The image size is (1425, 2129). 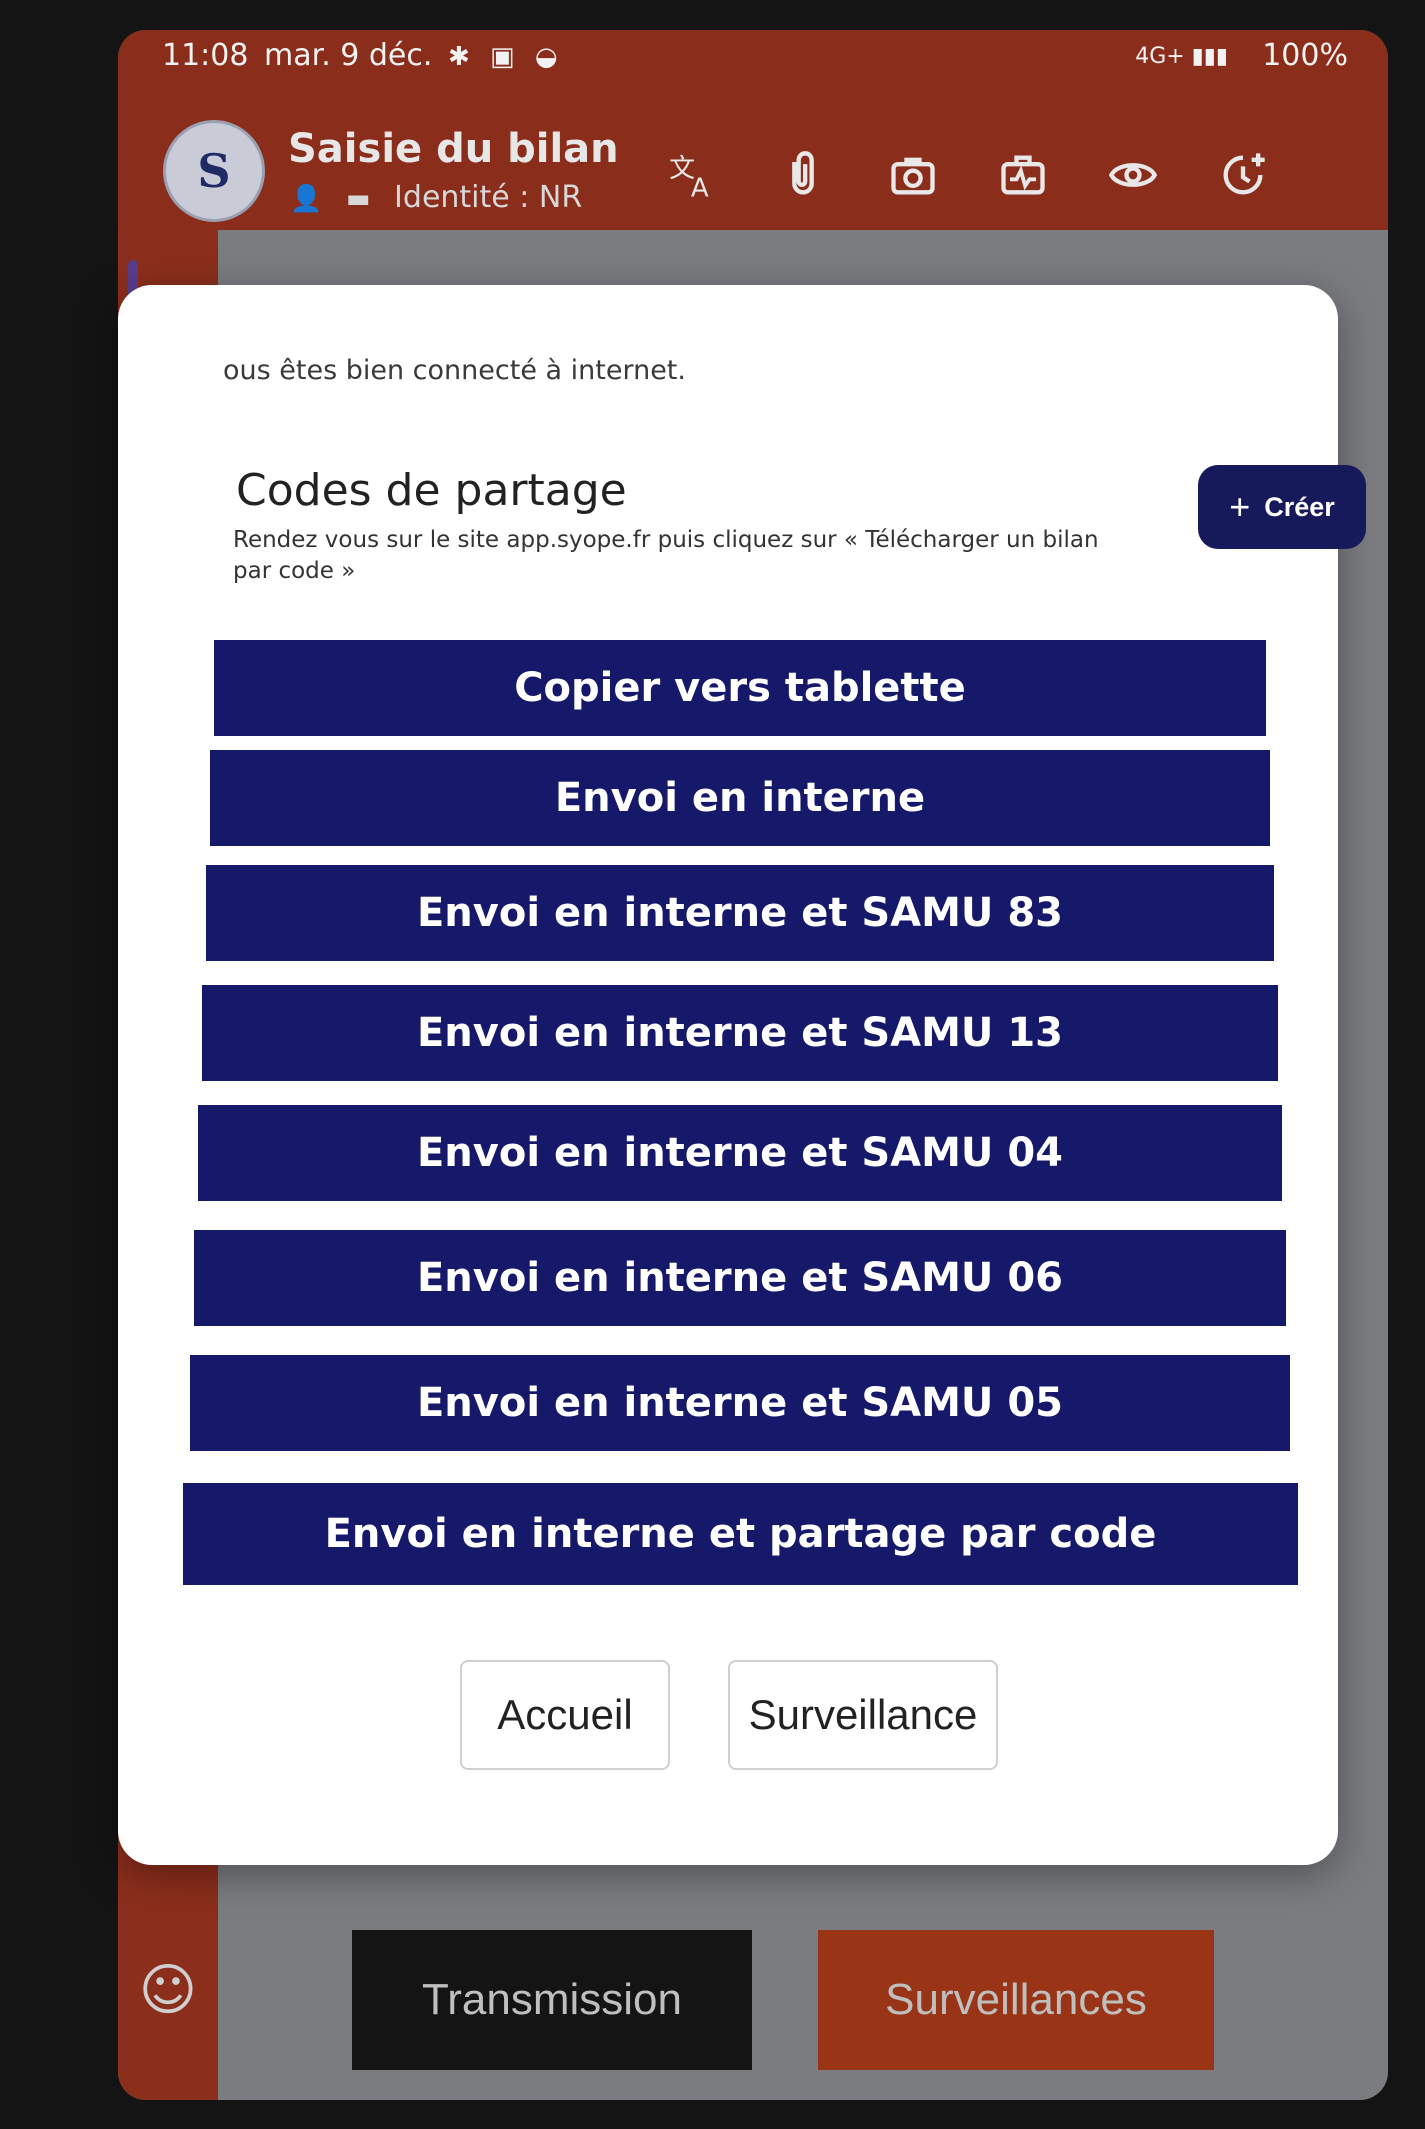 I want to click on status-date: mar. 9 déc., so click(x=348, y=55).